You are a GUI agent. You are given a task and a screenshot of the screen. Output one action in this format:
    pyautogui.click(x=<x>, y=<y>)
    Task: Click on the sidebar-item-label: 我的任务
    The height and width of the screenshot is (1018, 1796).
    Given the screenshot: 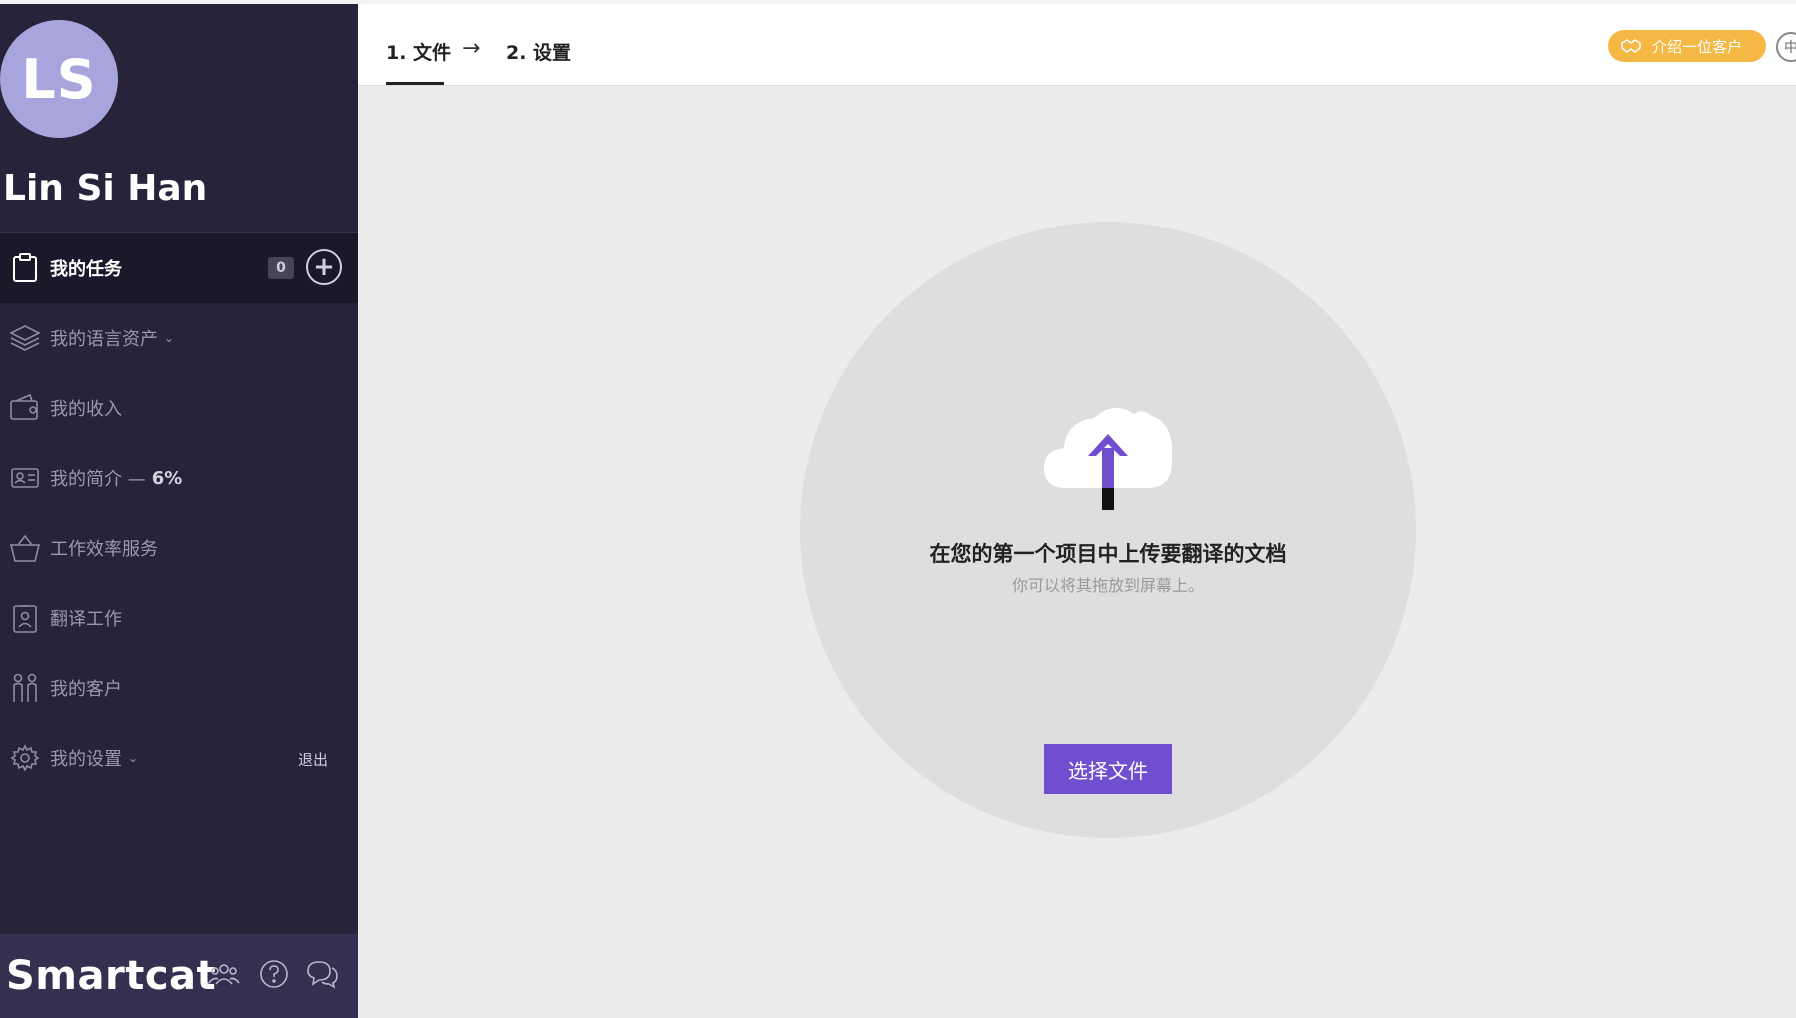 What is the action you would take?
    pyautogui.click(x=86, y=269)
    